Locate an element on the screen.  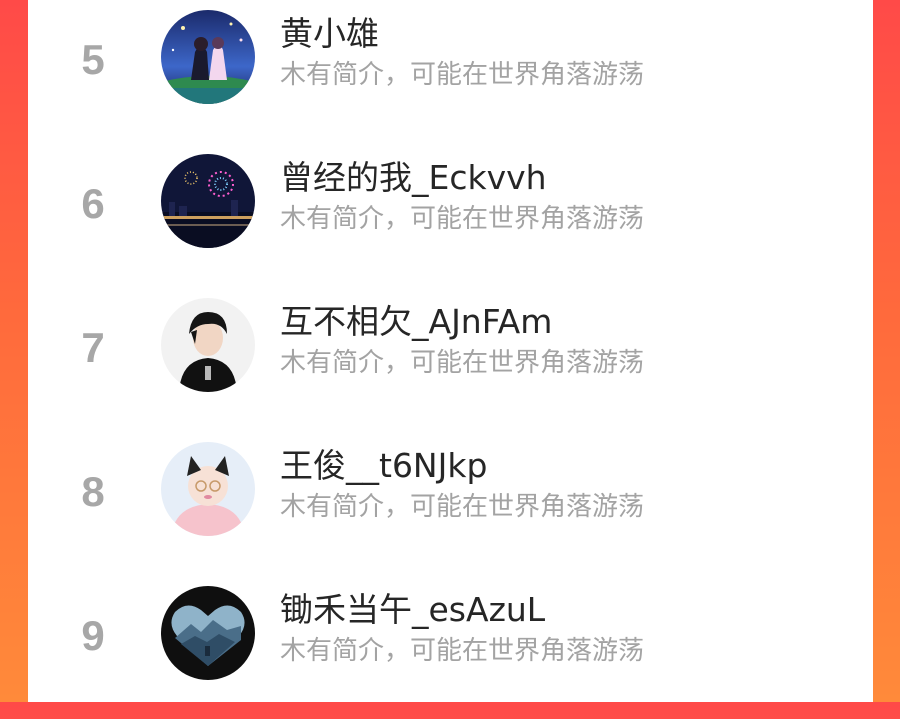
user-name: 锄禾当午_esAzuL is located at coordinates (412, 610).